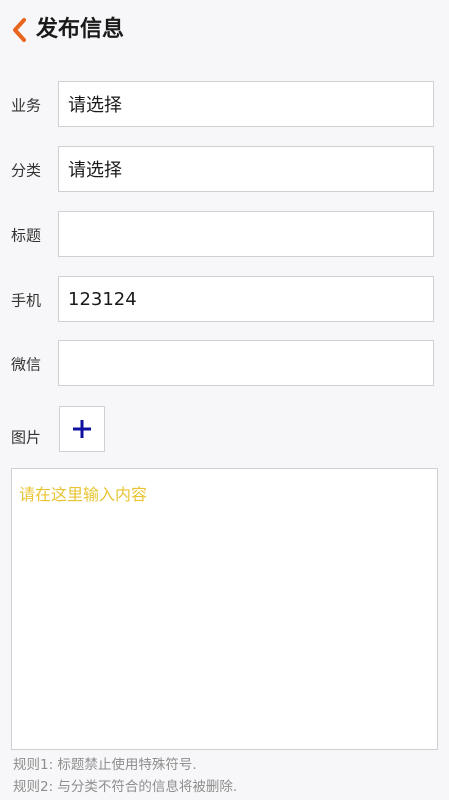  I want to click on phone-row: 手机 123124, so click(224, 300).